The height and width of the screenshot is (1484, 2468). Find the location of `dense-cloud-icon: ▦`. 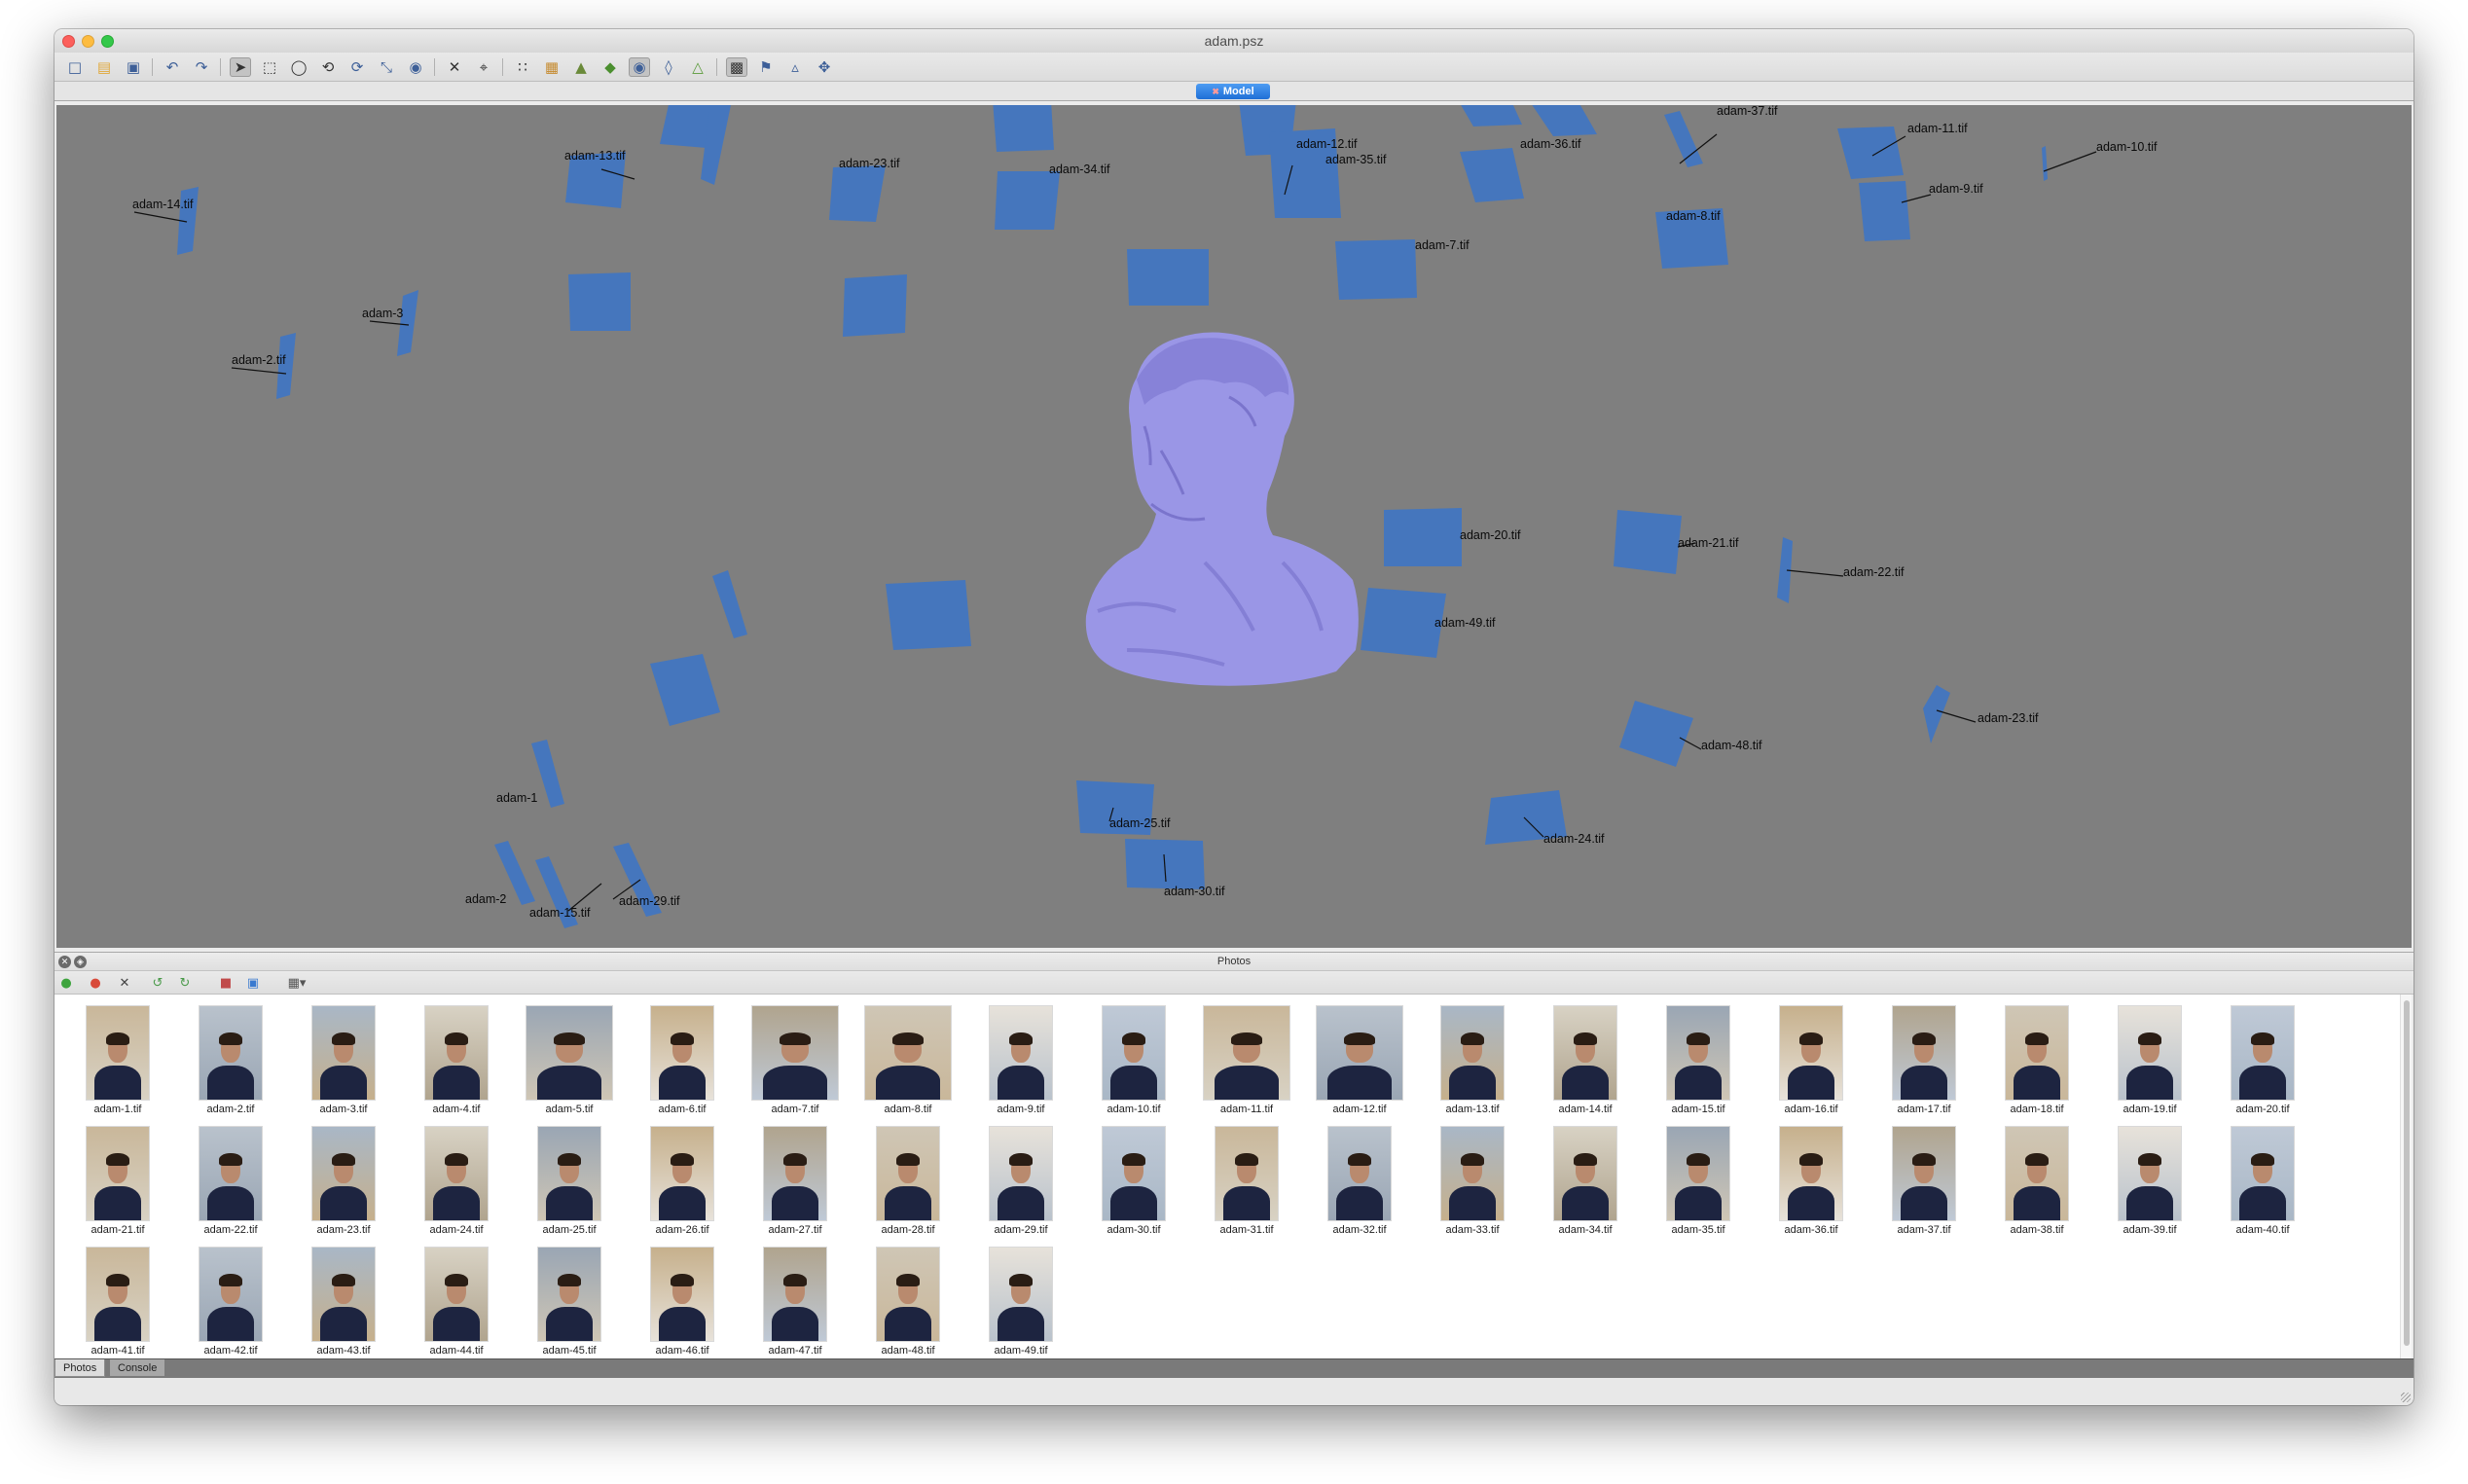

dense-cloud-icon: ▦ is located at coordinates (552, 67).